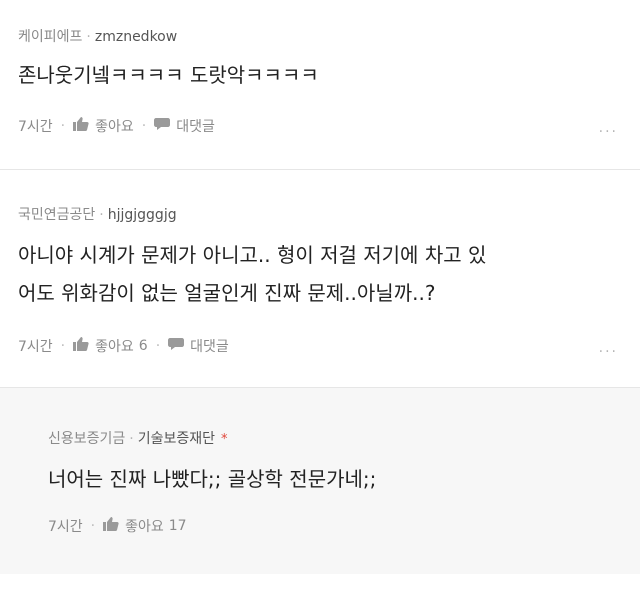 This screenshot has width=640, height=598. I want to click on reply-text-line: 너어는 진짜 나빴다;; 골상학 전문가네;;, so click(212, 479).